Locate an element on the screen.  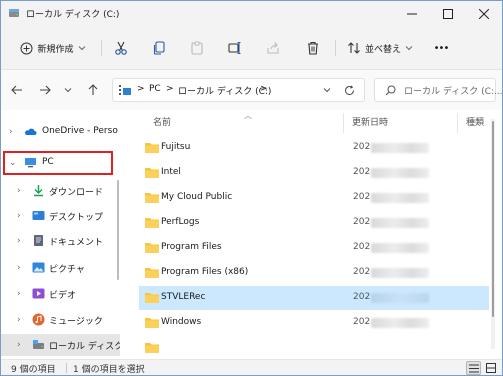
details-view-button is located at coordinates (473, 368).